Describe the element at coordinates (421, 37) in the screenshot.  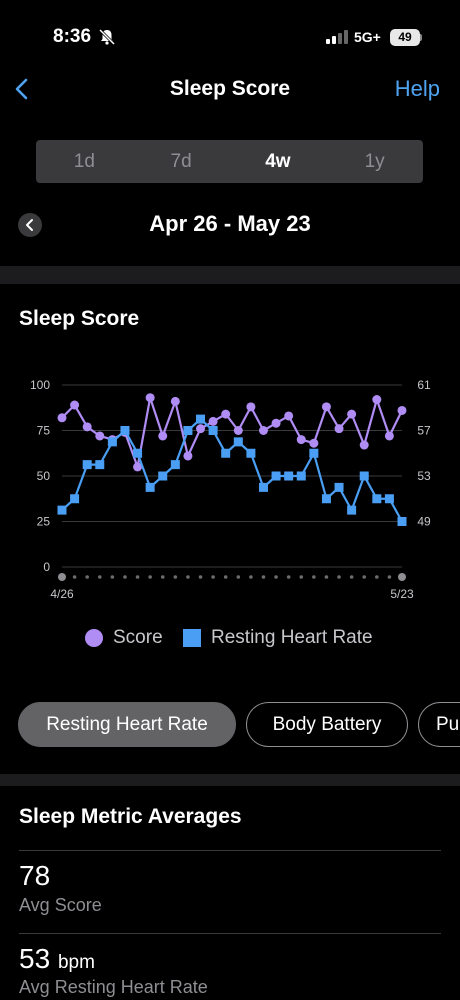
I see `battery-tip` at that location.